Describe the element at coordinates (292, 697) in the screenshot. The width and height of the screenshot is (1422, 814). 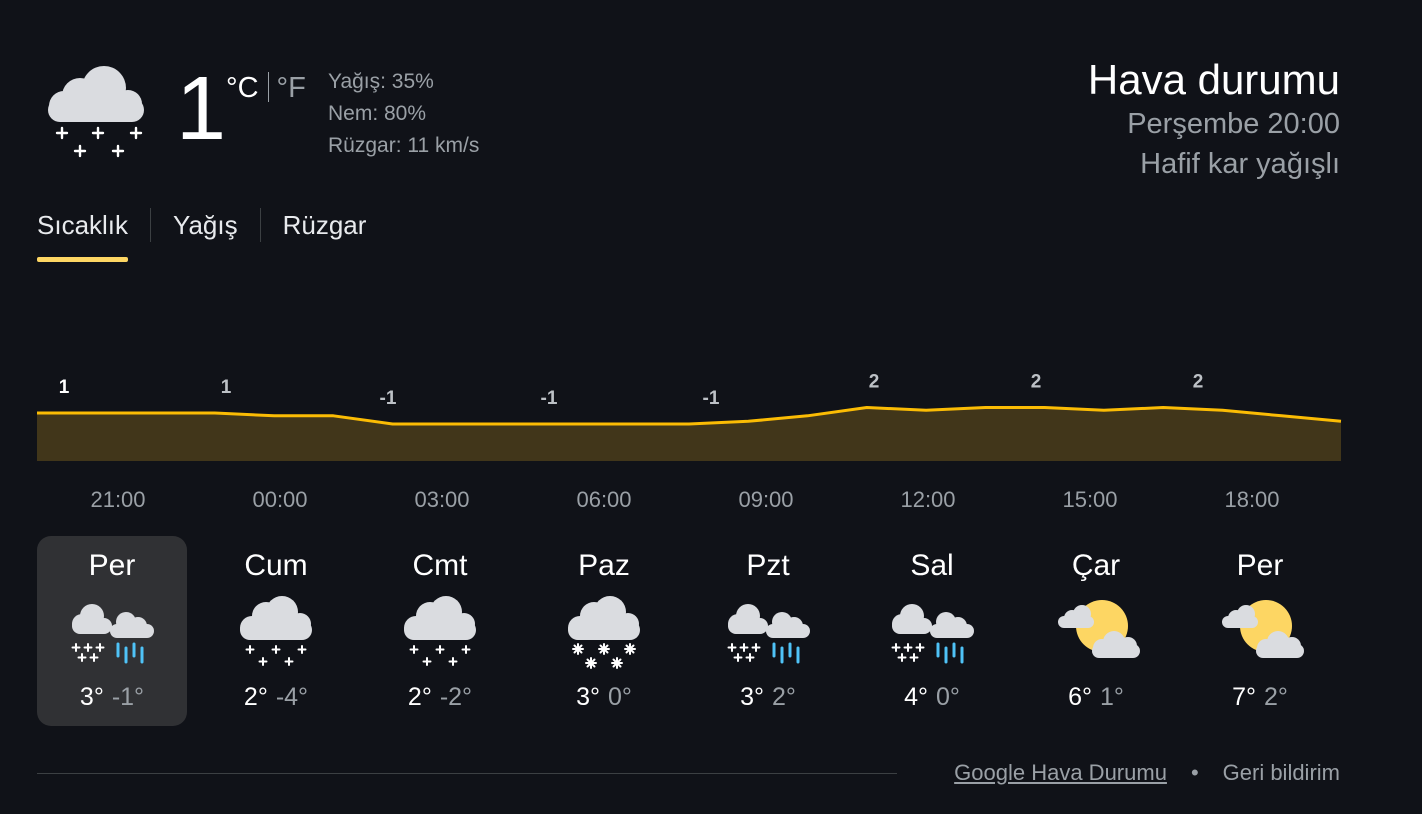
I see `day-low: -4°` at that location.